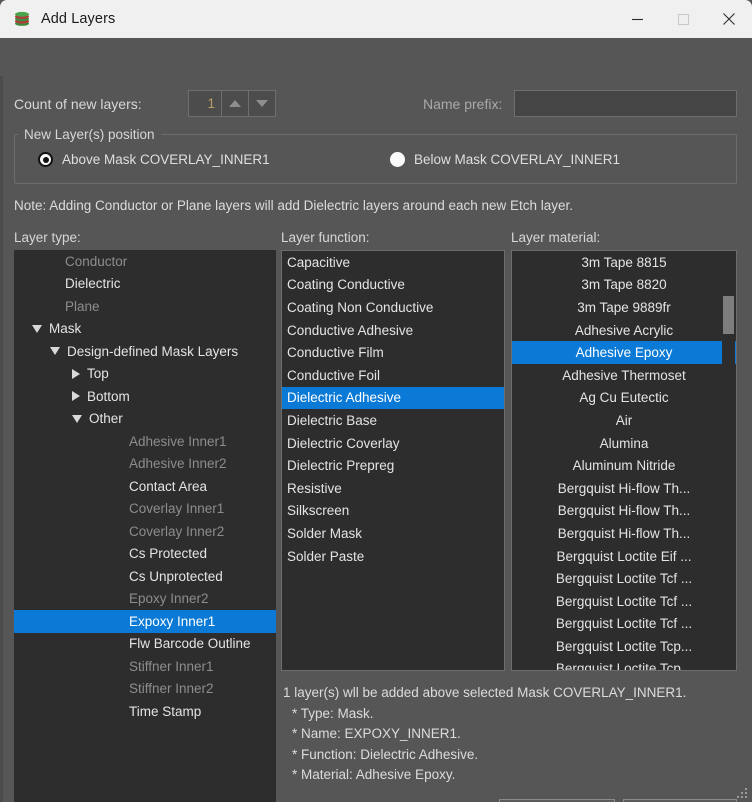 This screenshot has width=752, height=802. I want to click on tree-item: Stiffner Inner1, so click(145, 666).